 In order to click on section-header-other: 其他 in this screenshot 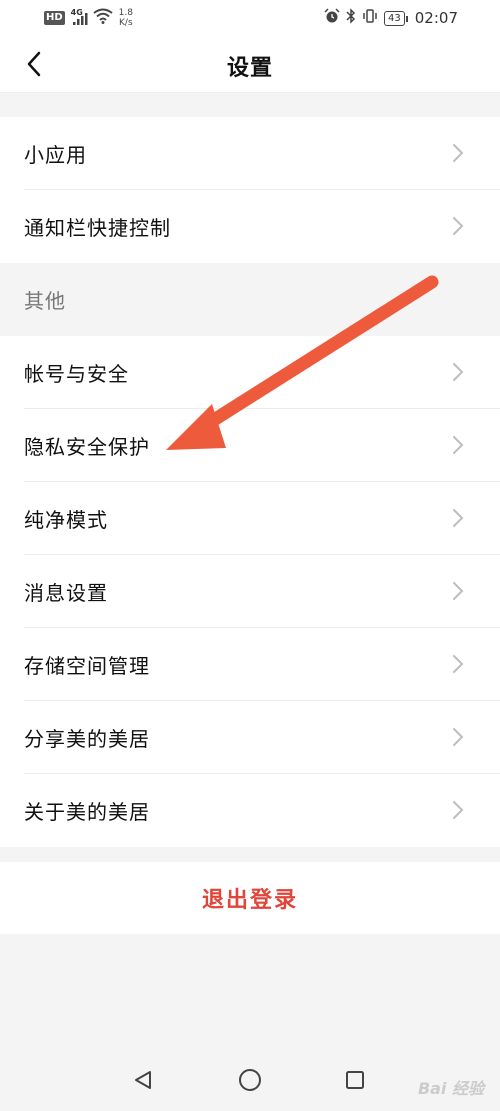, I will do `click(250, 299)`.